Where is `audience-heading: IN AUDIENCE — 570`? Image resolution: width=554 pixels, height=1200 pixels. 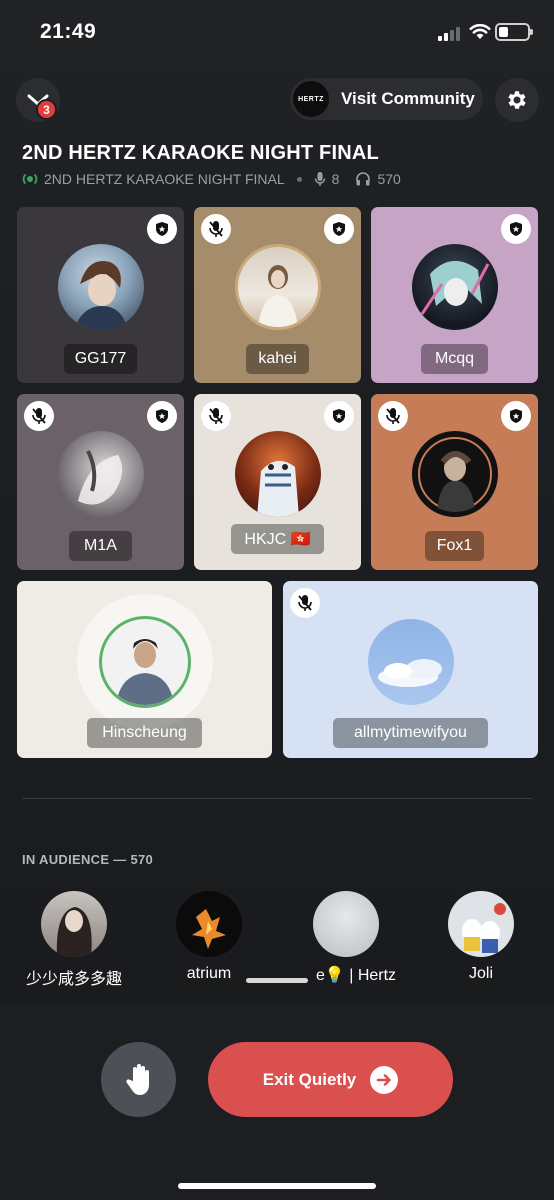
audience-heading: IN AUDIENCE — 570 is located at coordinates (88, 859).